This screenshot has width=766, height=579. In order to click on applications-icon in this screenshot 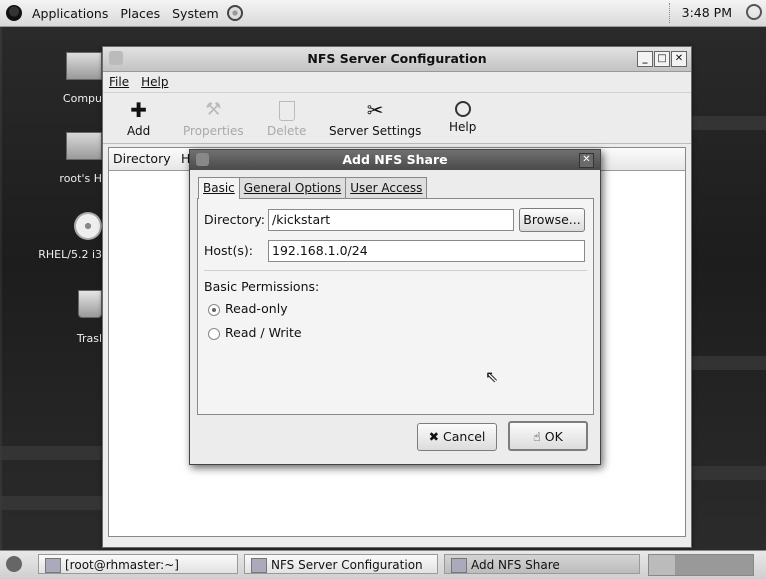, I will do `click(14, 13)`.